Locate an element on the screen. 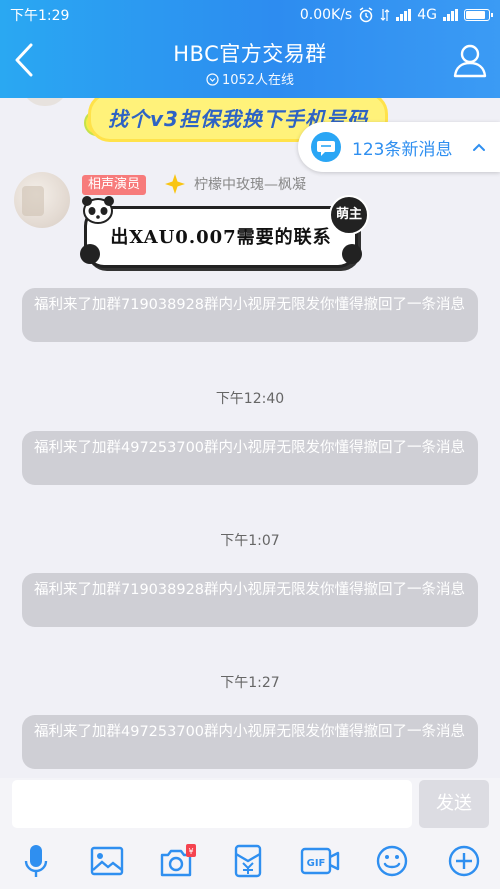 This screenshot has width=500, height=889. camera-redpacket-icon: ¥ is located at coordinates (178, 860).